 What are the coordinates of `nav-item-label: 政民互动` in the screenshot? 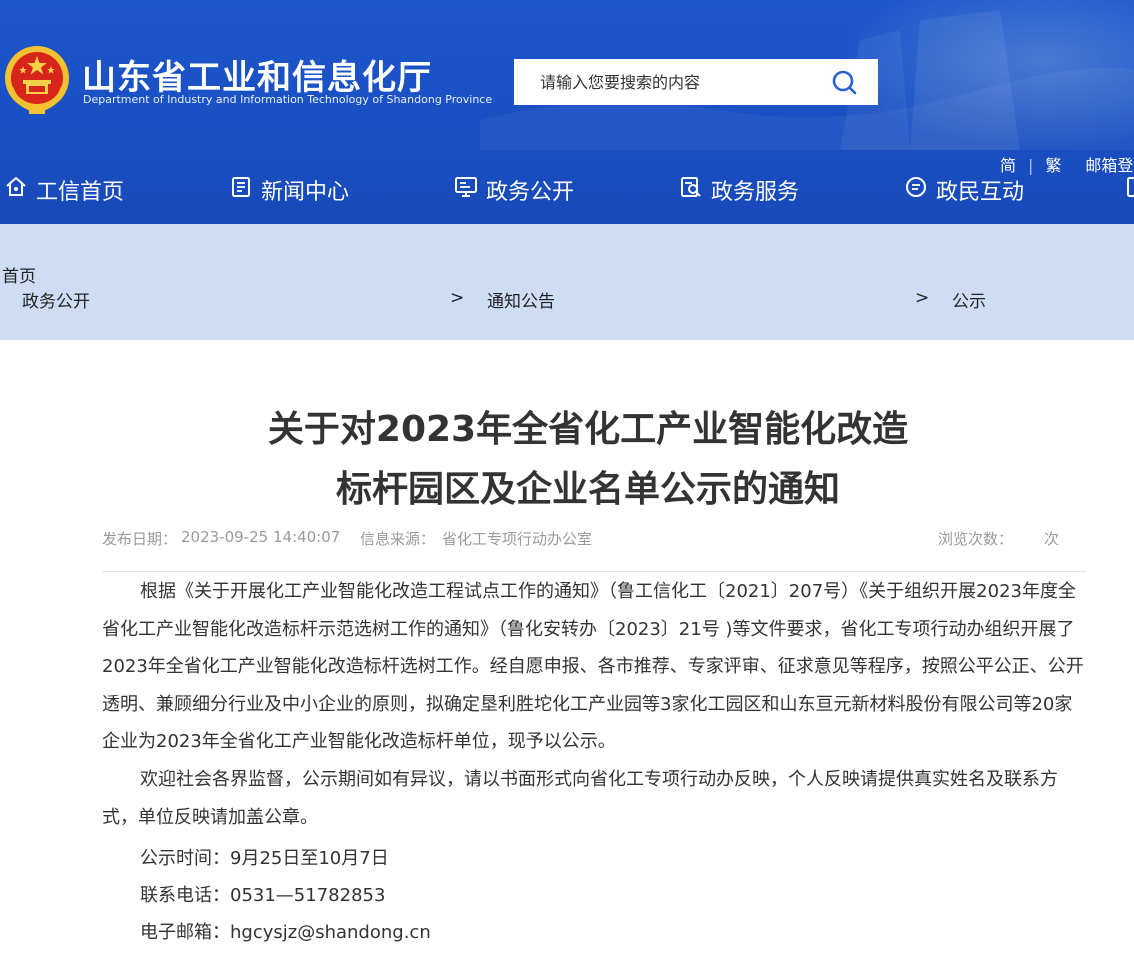 It's located at (980, 192).